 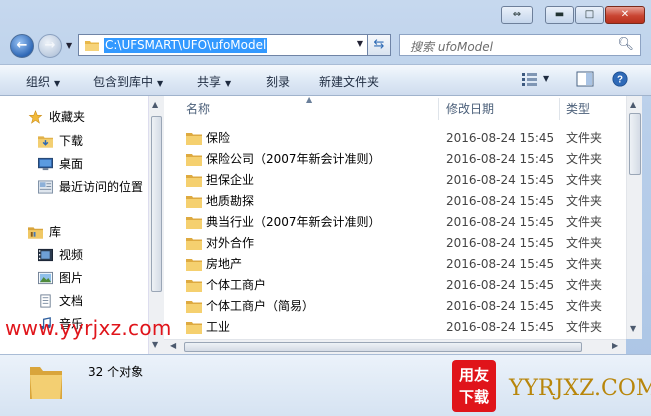 What do you see at coordinates (585, 79) in the screenshot?
I see `preview-pane-icon` at bounding box center [585, 79].